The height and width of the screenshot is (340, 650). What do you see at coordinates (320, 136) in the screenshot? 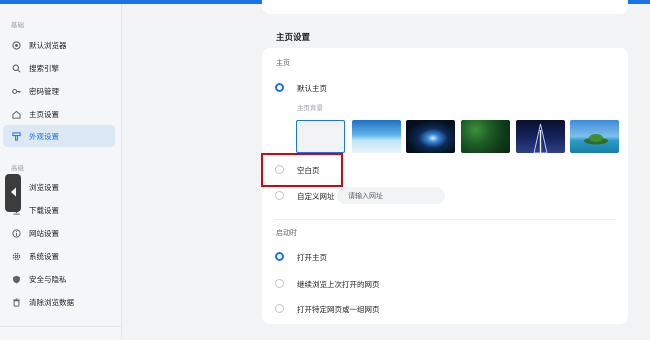
I see `background-thumb-blank` at bounding box center [320, 136].